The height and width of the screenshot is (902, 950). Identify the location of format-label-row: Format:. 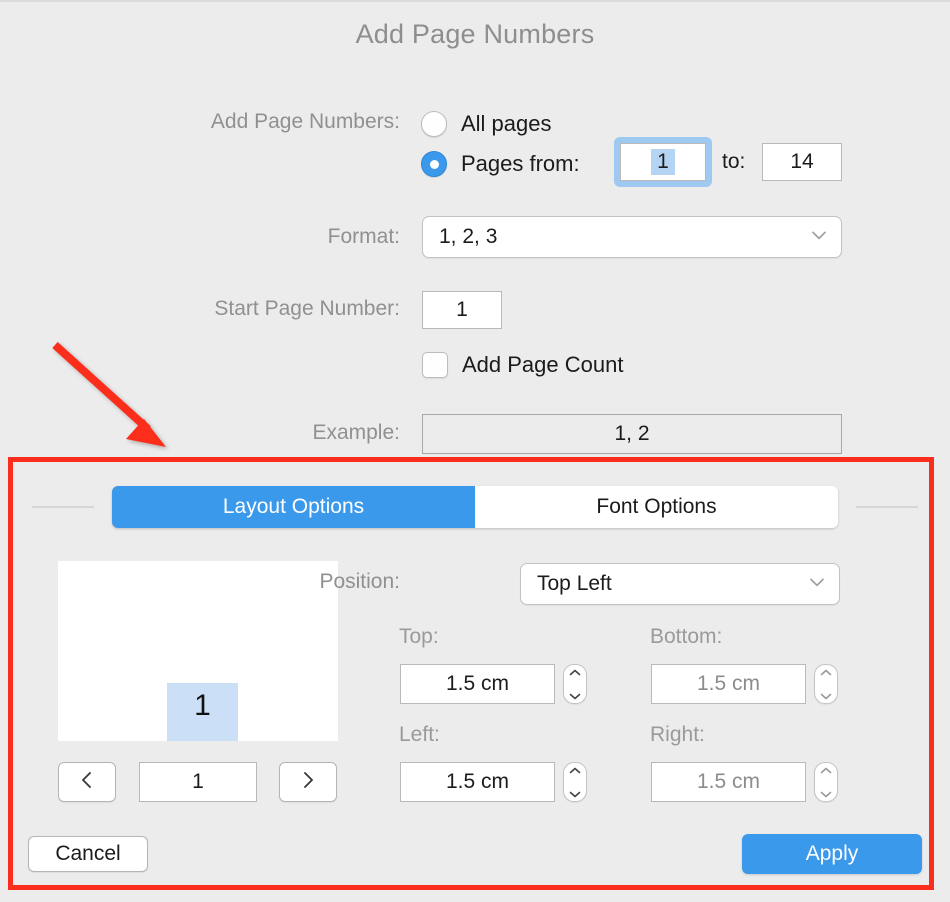
(200, 237).